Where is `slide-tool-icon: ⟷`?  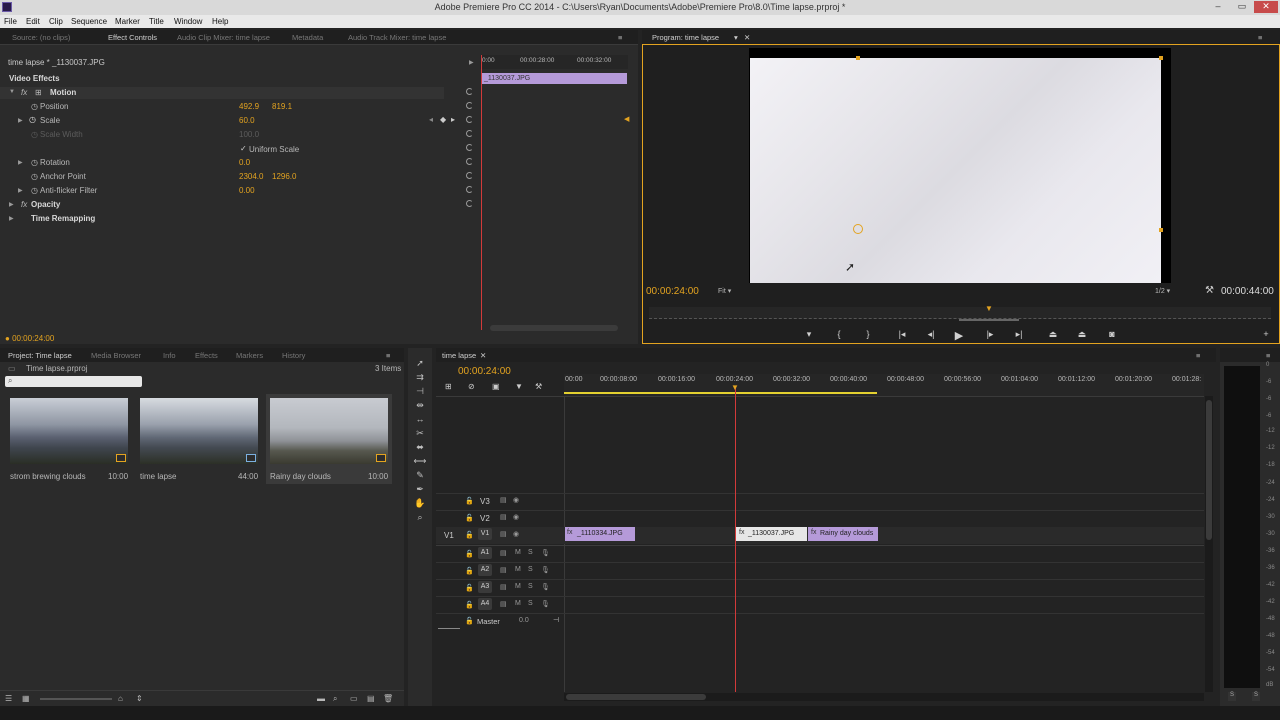
slide-tool-icon: ⟷ is located at coordinates (420, 462).